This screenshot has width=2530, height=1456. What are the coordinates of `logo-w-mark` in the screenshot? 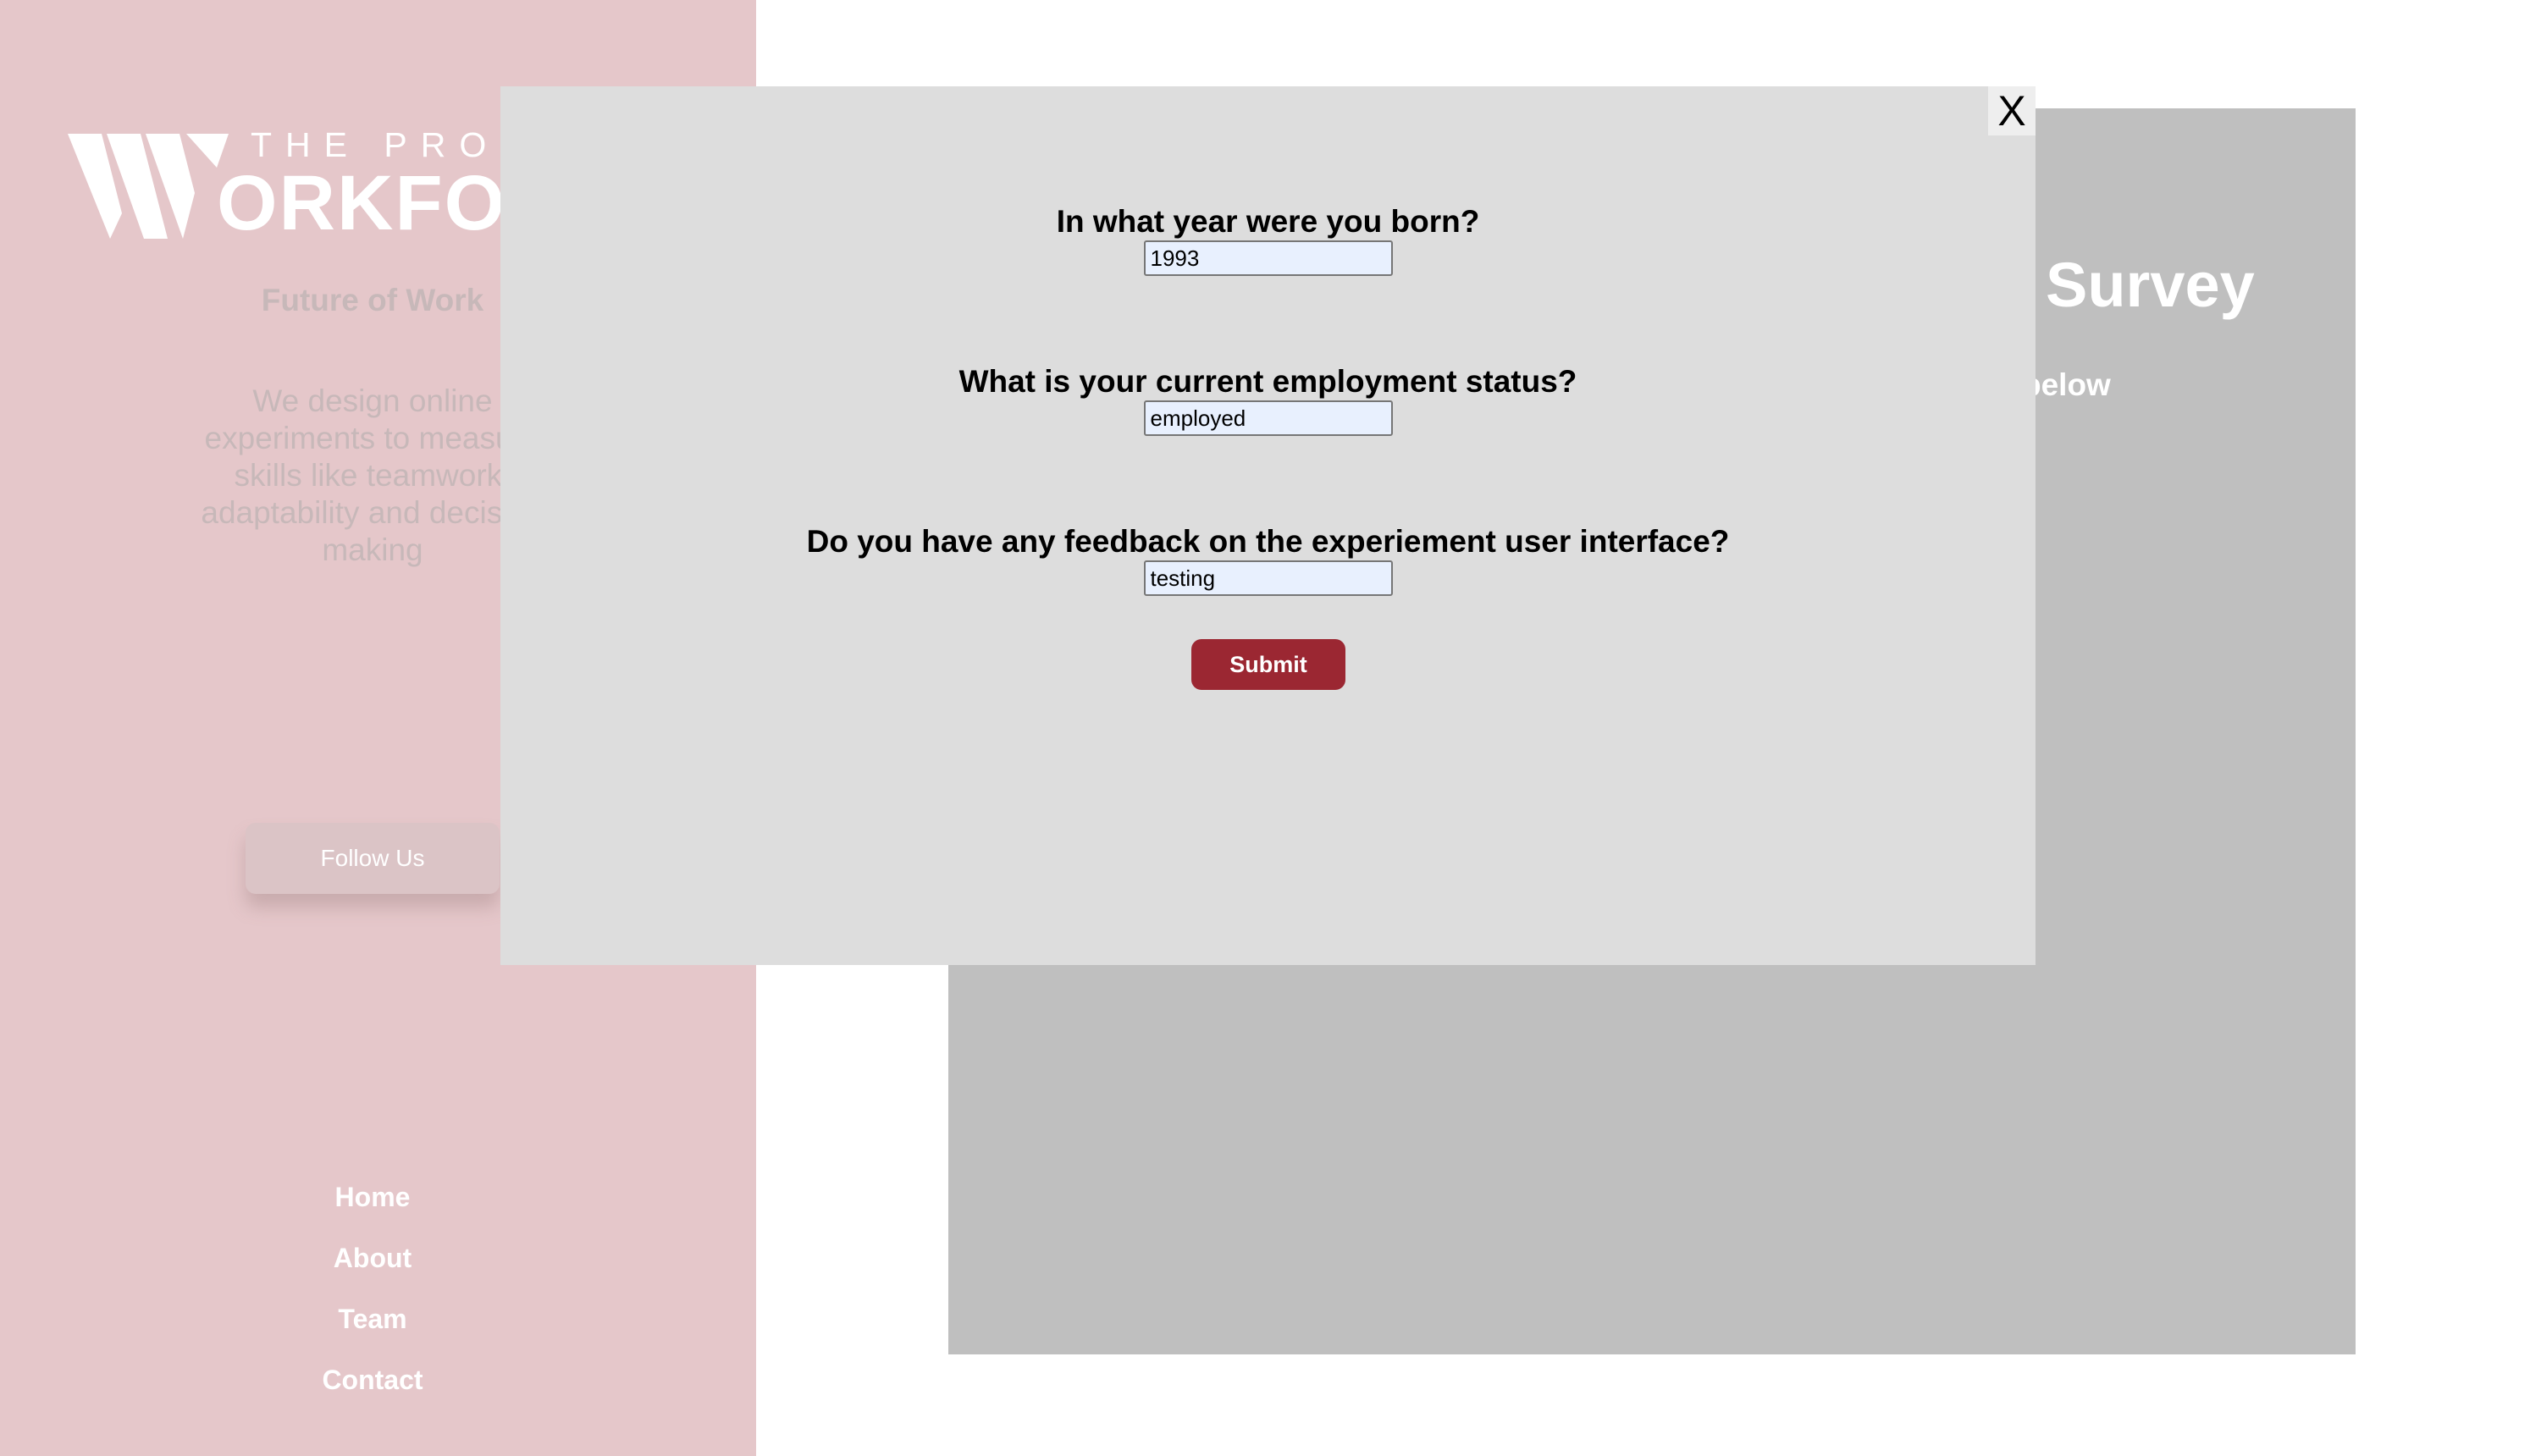 It's located at (148, 186).